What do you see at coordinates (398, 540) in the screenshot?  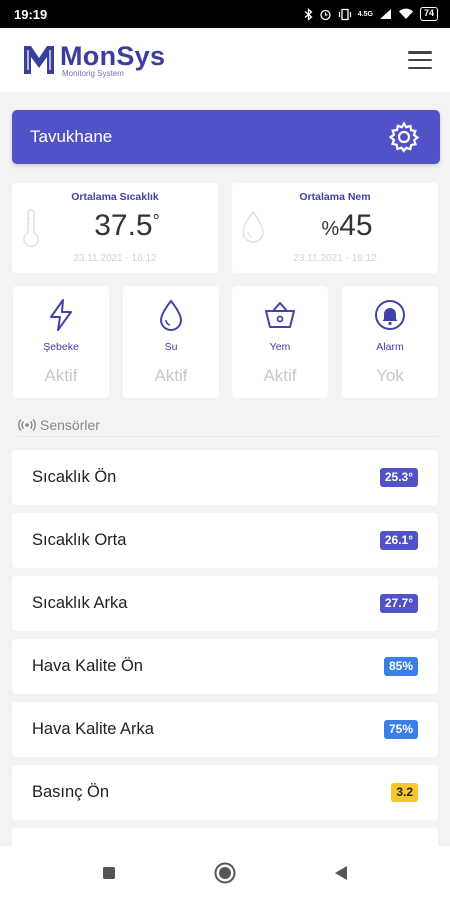 I see `sensor-value-badge: 26.1°` at bounding box center [398, 540].